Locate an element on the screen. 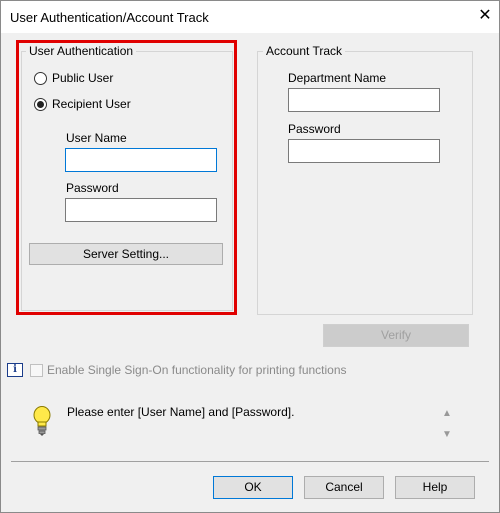 This screenshot has width=500, height=513. ok-button: OK is located at coordinates (253, 487).